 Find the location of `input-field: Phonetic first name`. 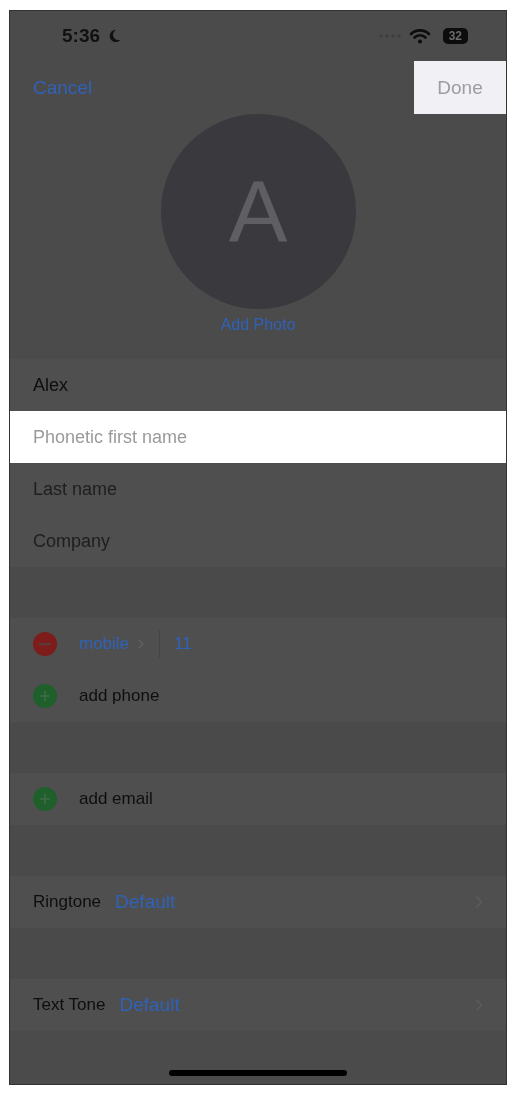

input-field: Phonetic first name is located at coordinates (258, 437).